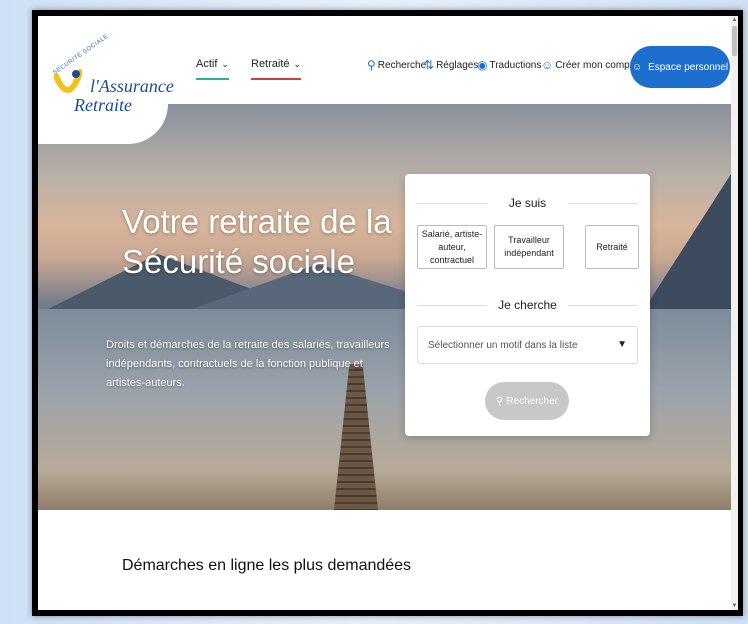  I want to click on choice-salarie: Salarié, artiste-auteur, contractuel, so click(452, 247).